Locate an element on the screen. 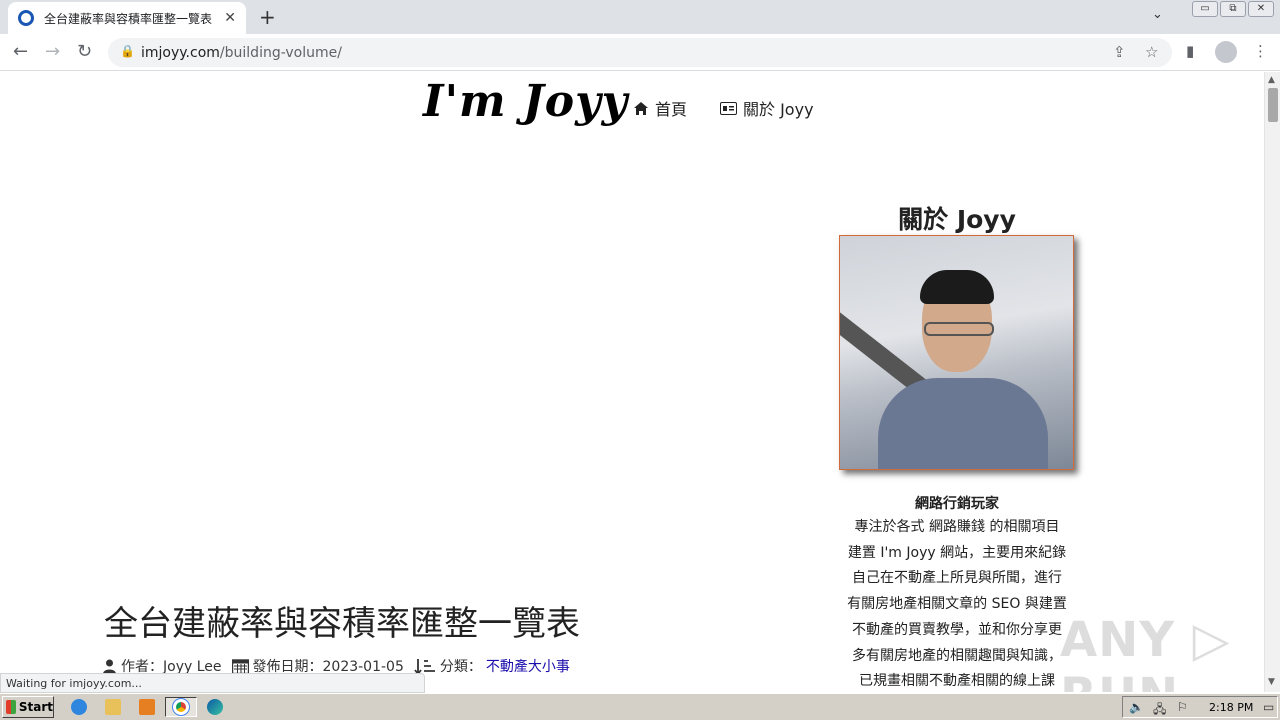 The image size is (1280, 721). sidebar-title: 關於 Joyy is located at coordinates (957, 219).